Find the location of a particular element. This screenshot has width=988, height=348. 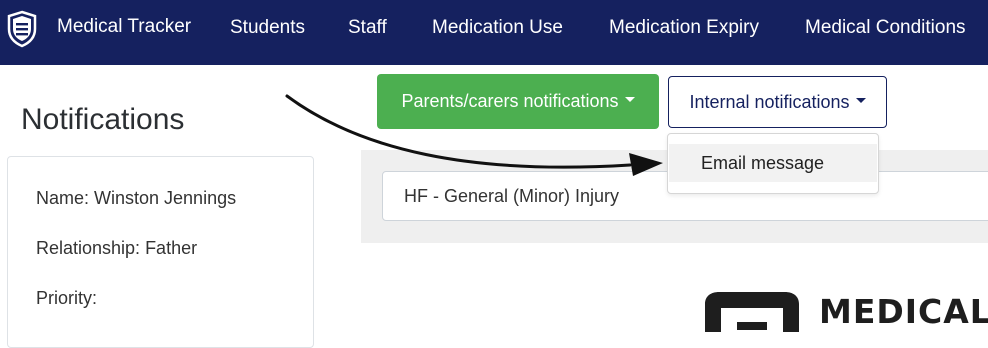

nav-item-medication-use: Medication Use is located at coordinates (497, 28).